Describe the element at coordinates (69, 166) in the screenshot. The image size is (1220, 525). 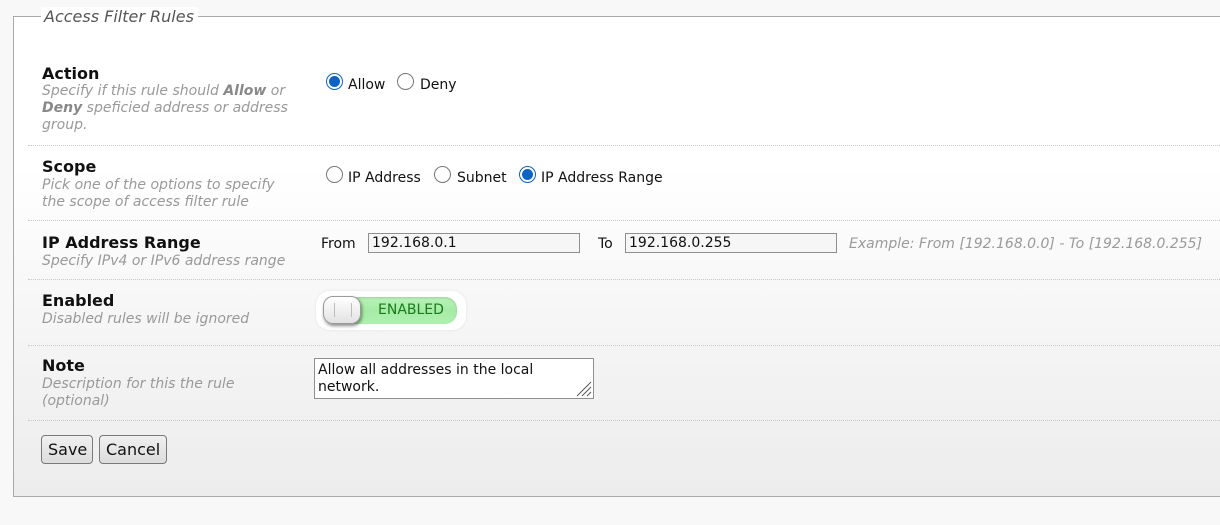
I see `scope-title: Scope` at that location.